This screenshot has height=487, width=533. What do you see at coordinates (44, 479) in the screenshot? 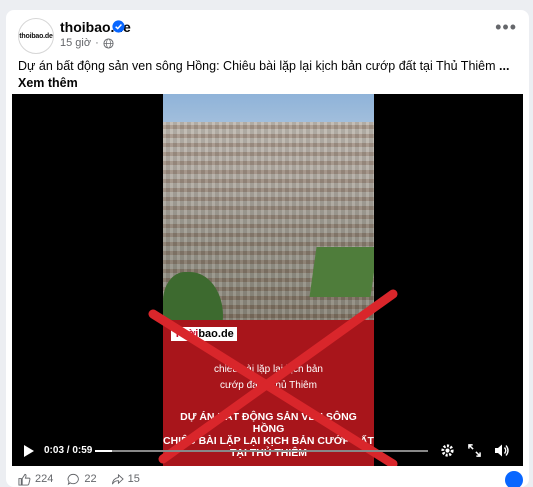
I see `like-count: 224` at bounding box center [44, 479].